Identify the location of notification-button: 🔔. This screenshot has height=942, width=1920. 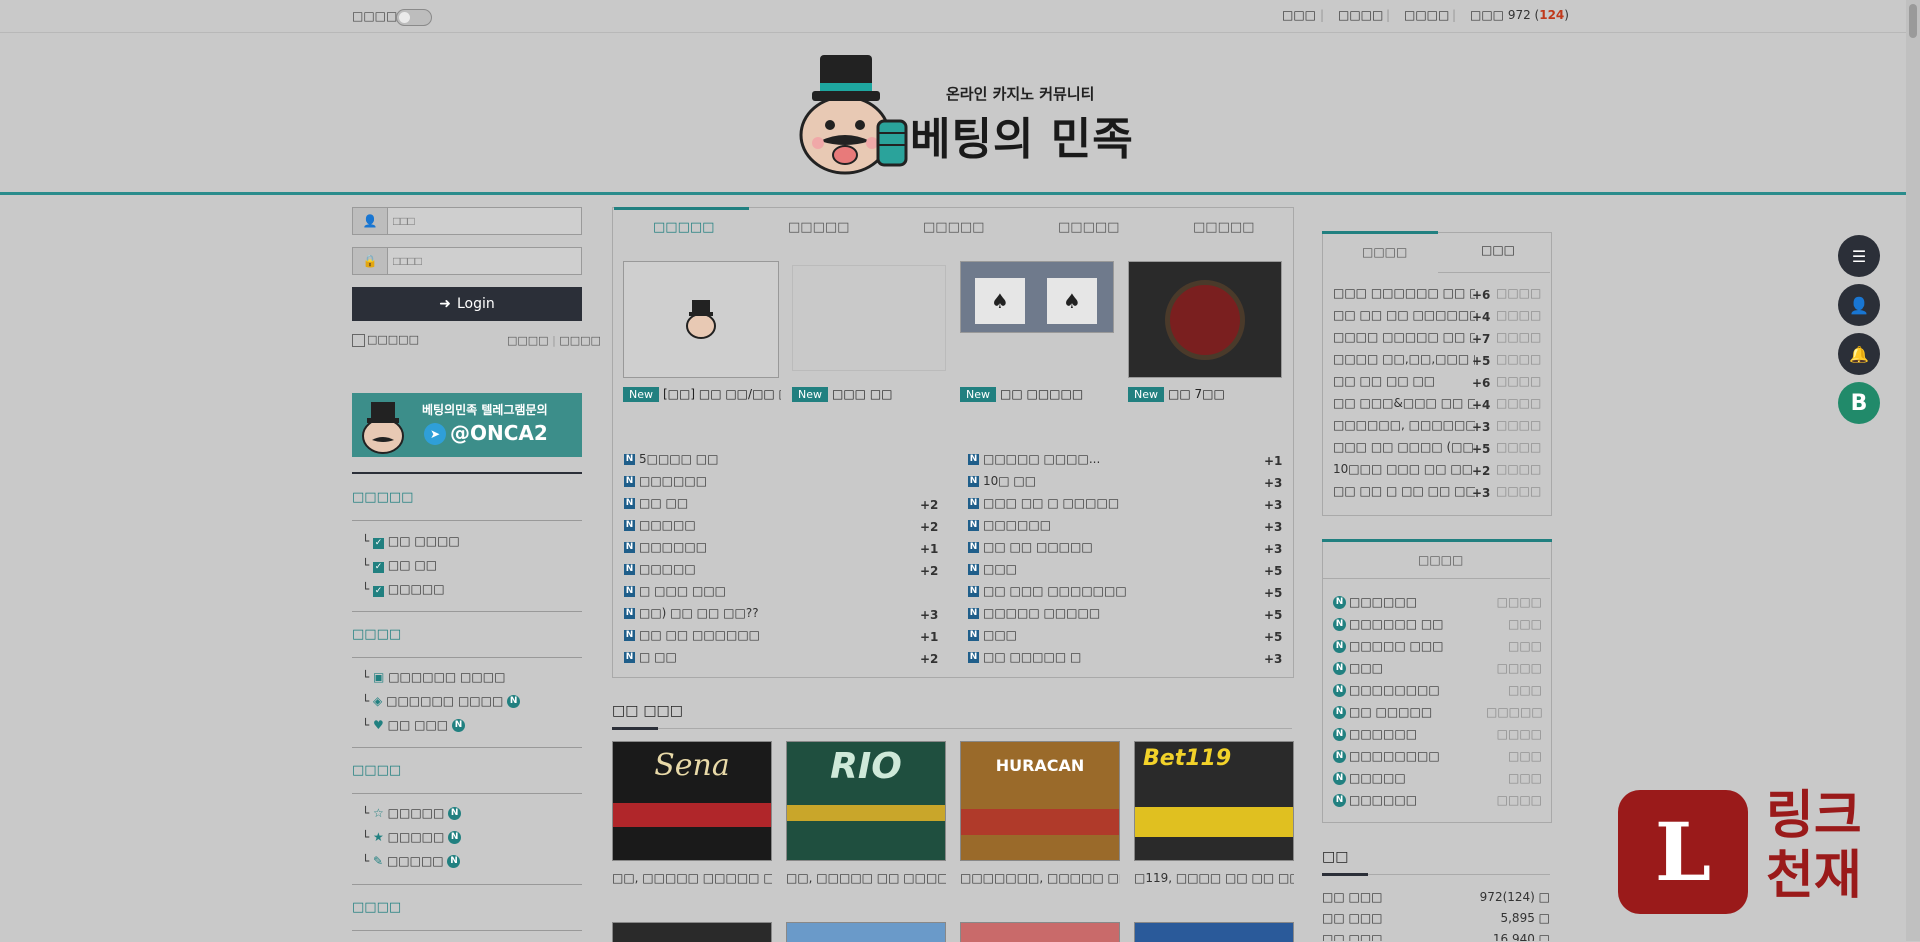
(1859, 354).